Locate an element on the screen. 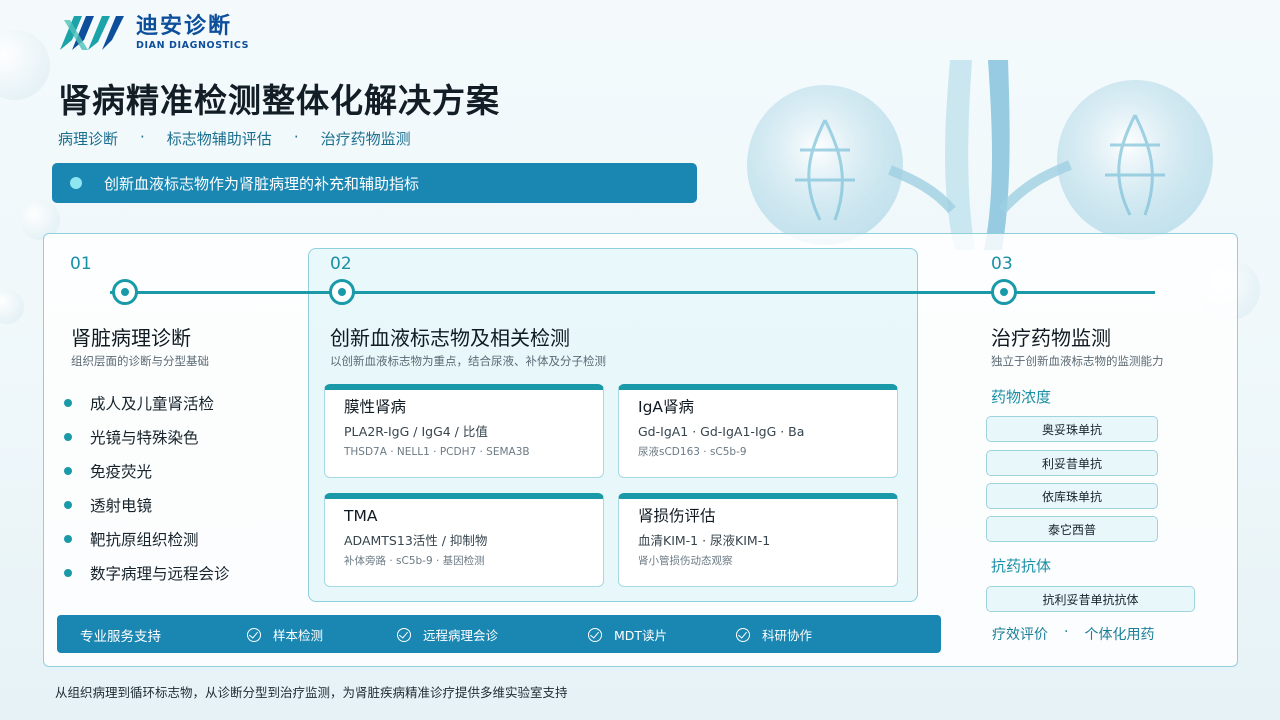 This screenshot has height=720, width=1280. list-item: 免疫荧光 is located at coordinates (147, 471).